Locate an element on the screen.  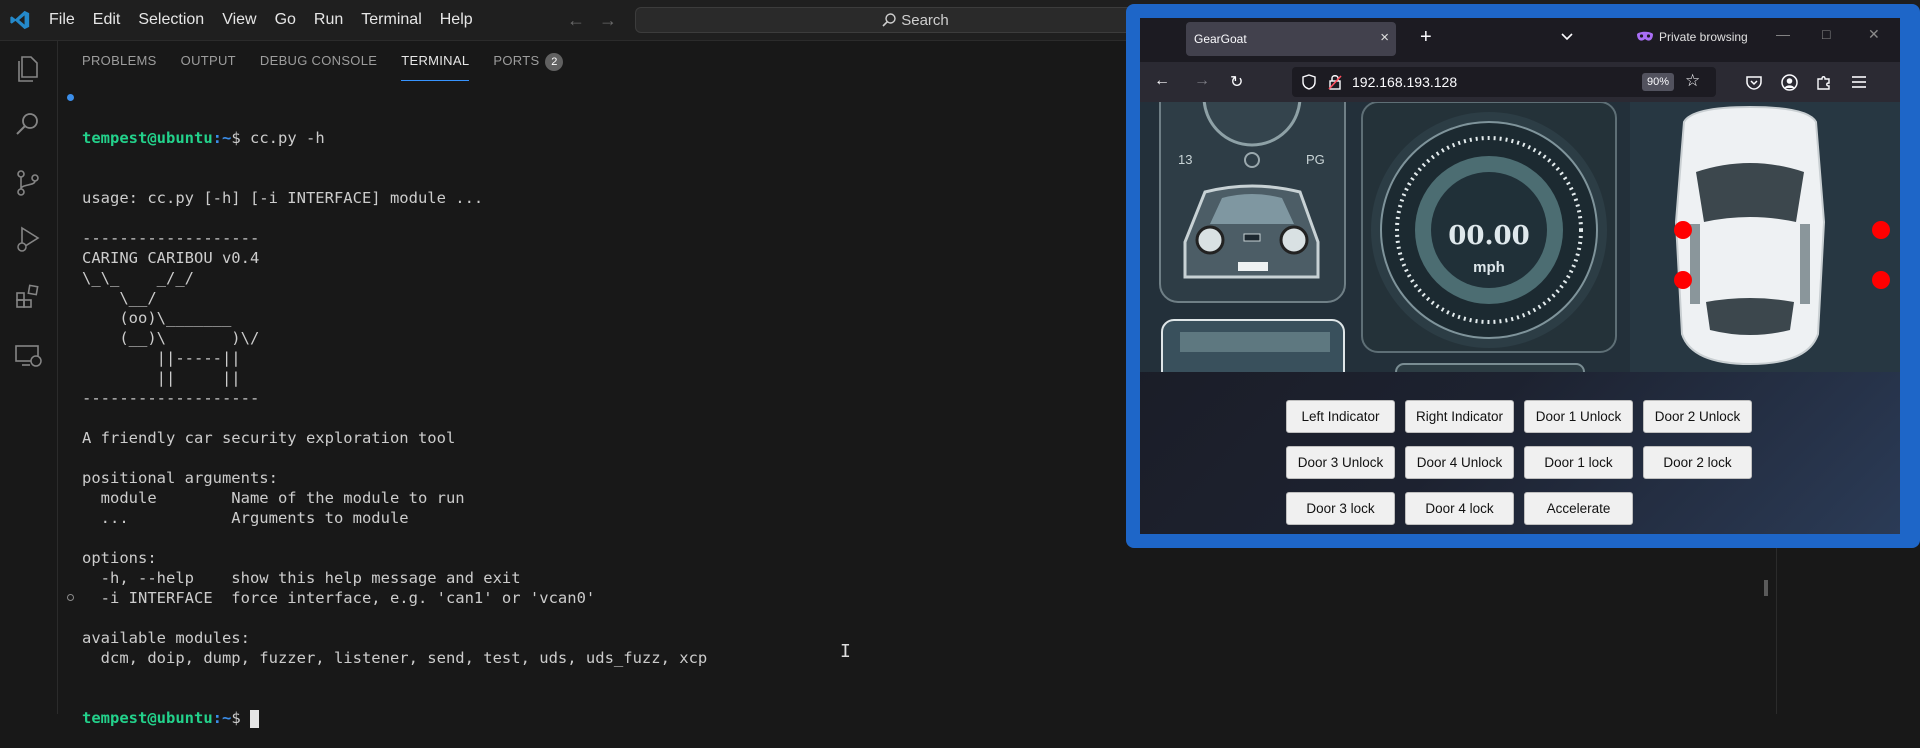
tab-ports: PORTS 2 is located at coordinates (528, 61).